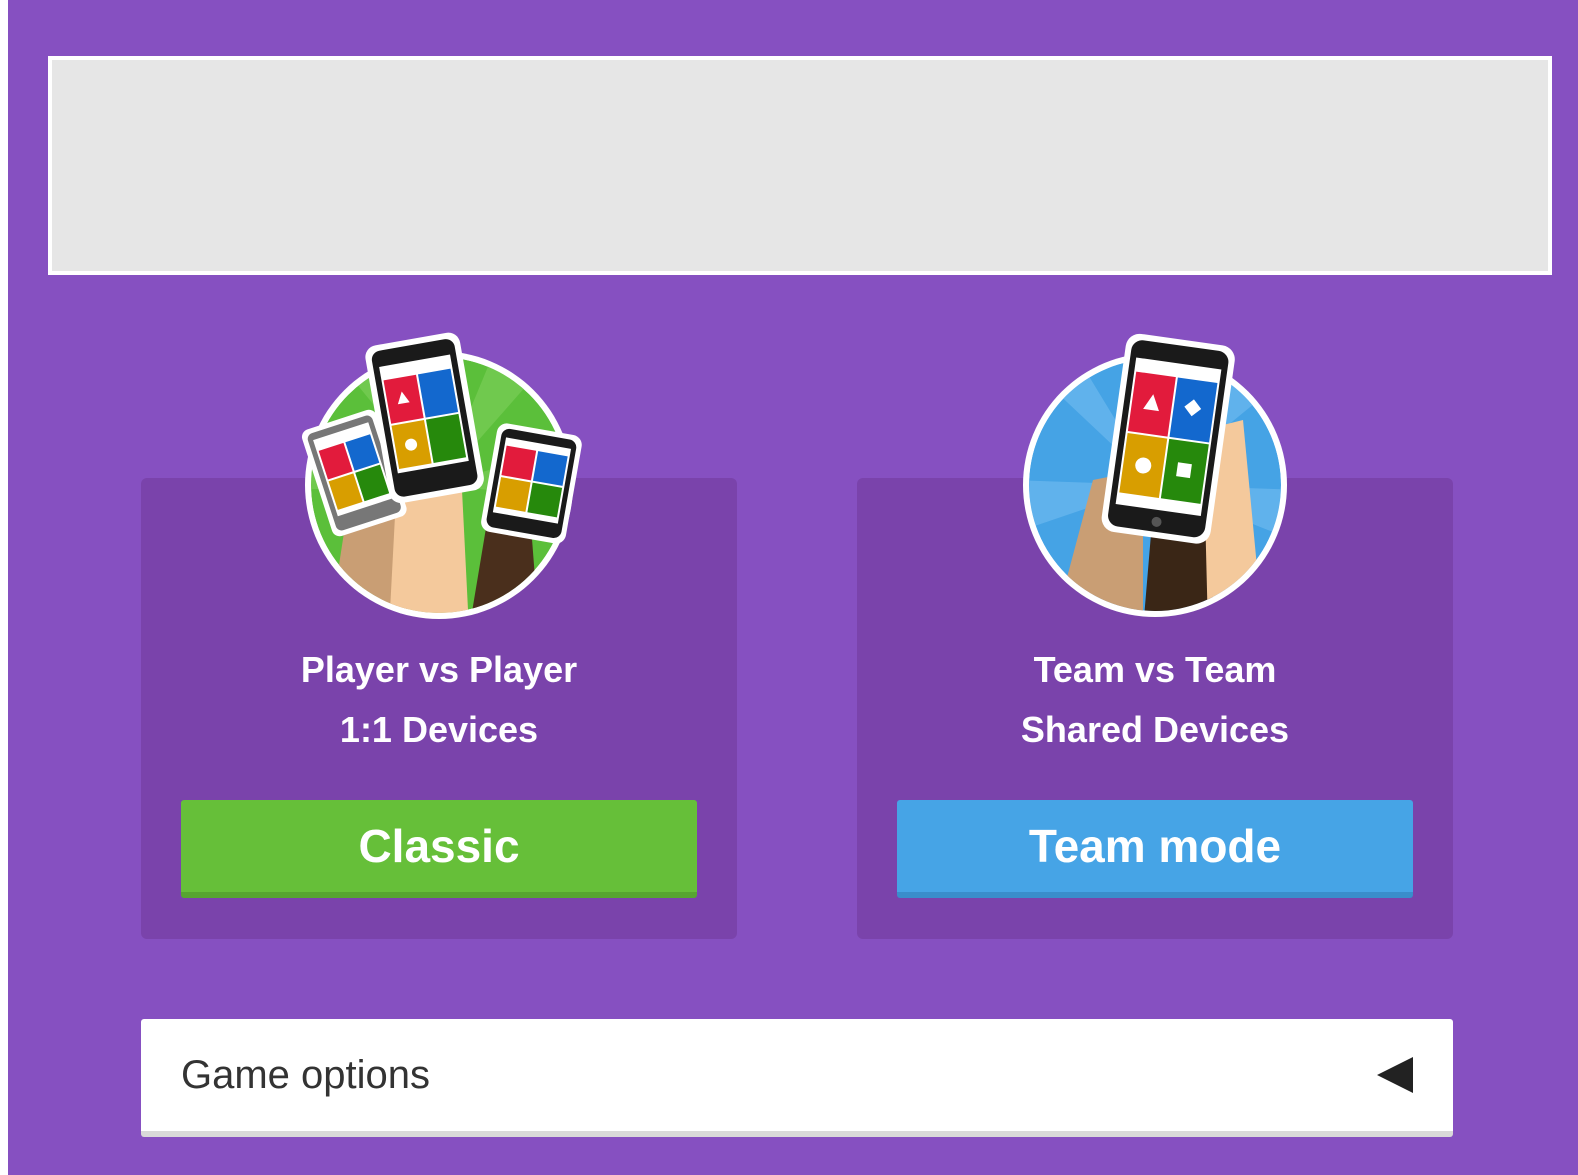  Describe the element at coordinates (797, 1078) in the screenshot. I see `game-options-toggle: Game options` at that location.